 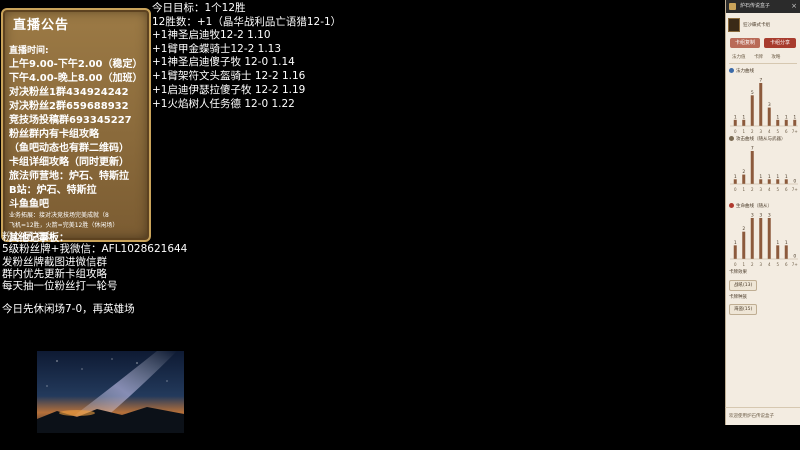 What do you see at coordinates (199, 8) in the screenshot?
I see `goal-line: 今日目标：1个12胜` at bounding box center [199, 8].